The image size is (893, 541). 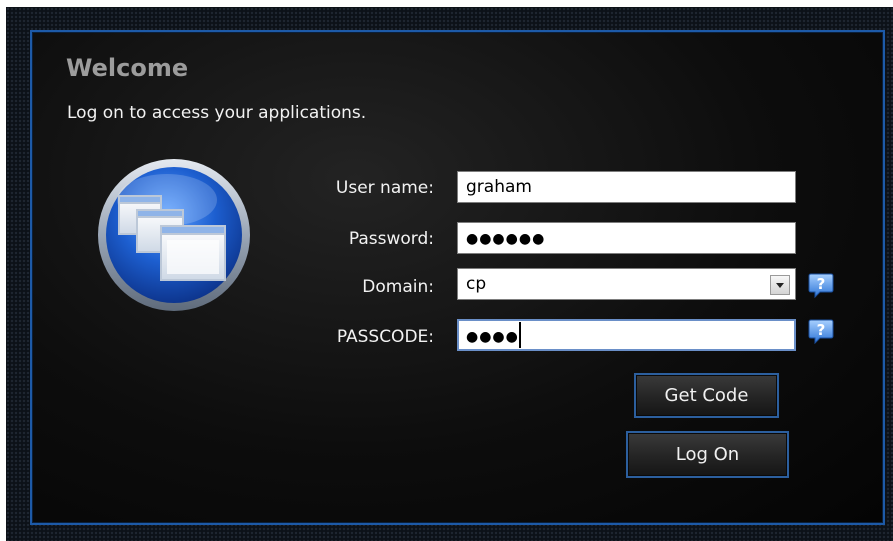 What do you see at coordinates (385, 337) in the screenshot?
I see `passcode-label: PASSCODE:` at bounding box center [385, 337].